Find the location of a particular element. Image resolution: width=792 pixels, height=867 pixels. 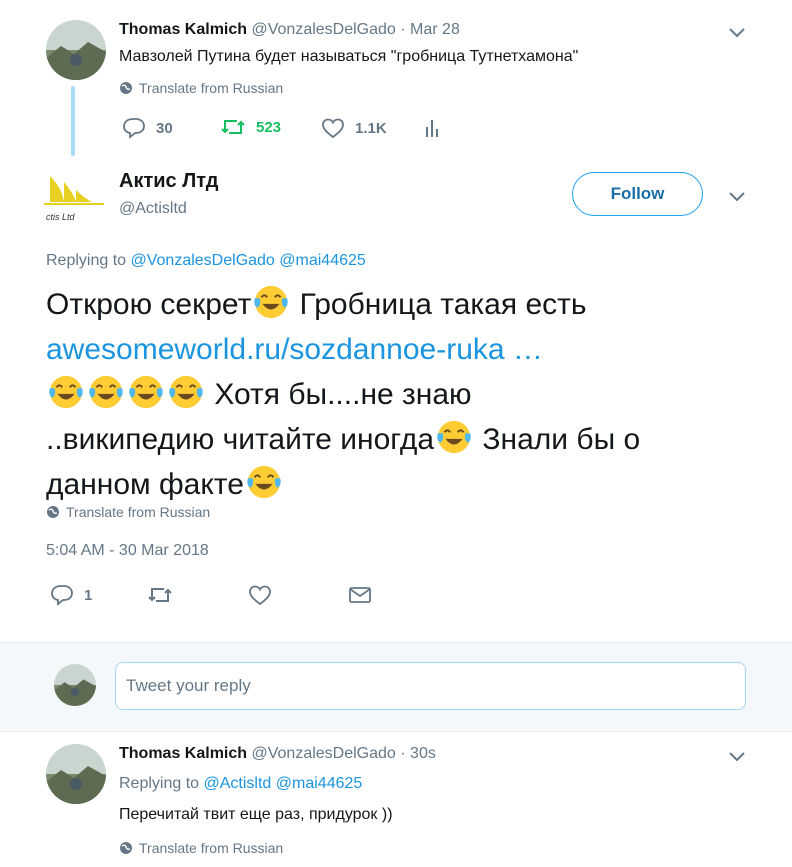

envelope-icon is located at coordinates (360, 595).